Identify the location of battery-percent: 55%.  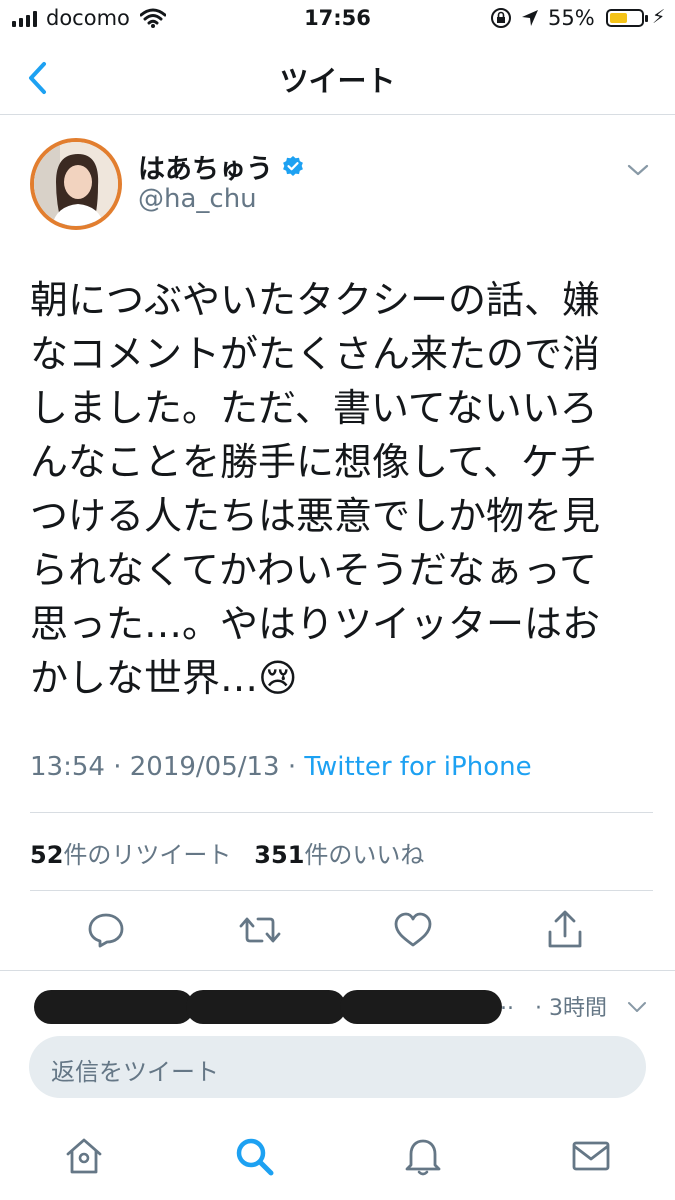
(571, 18).